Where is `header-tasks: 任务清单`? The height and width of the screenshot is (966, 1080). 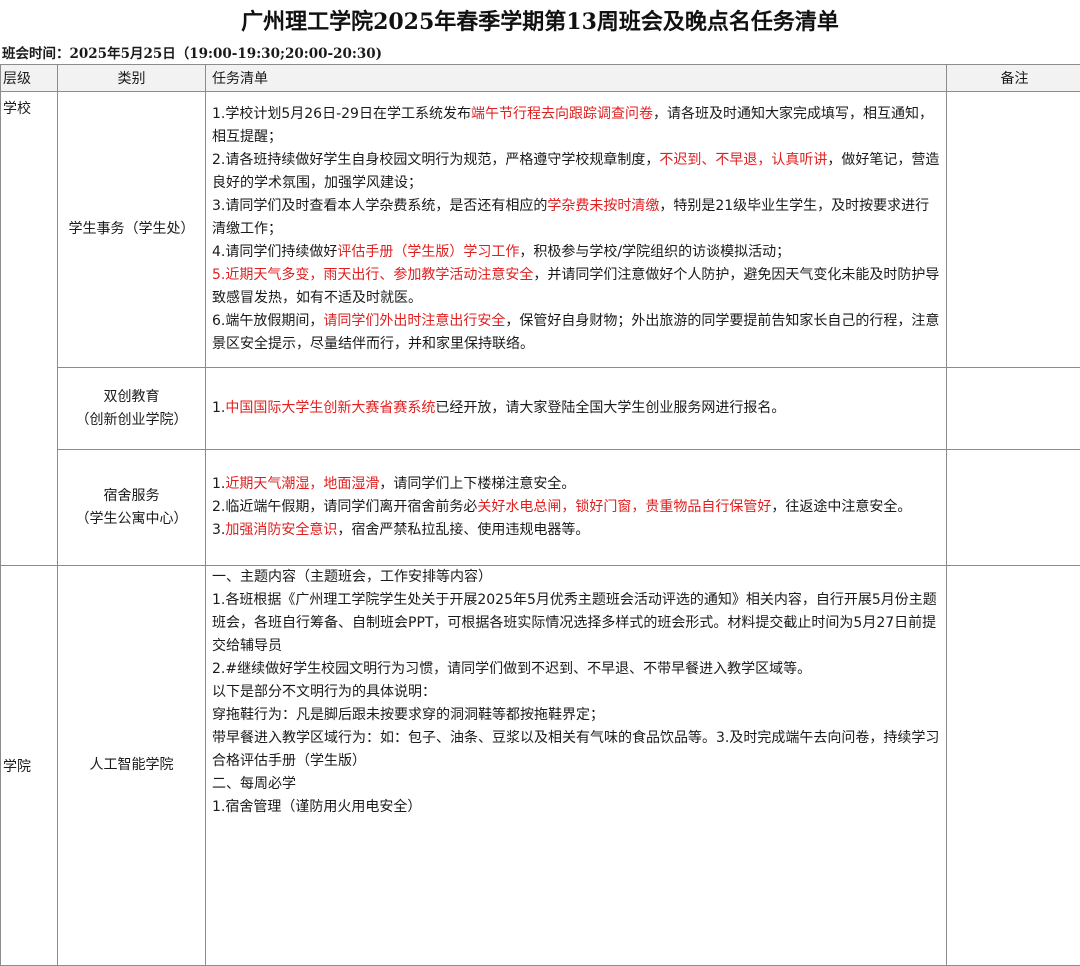
header-tasks: 任务清单 is located at coordinates (576, 78).